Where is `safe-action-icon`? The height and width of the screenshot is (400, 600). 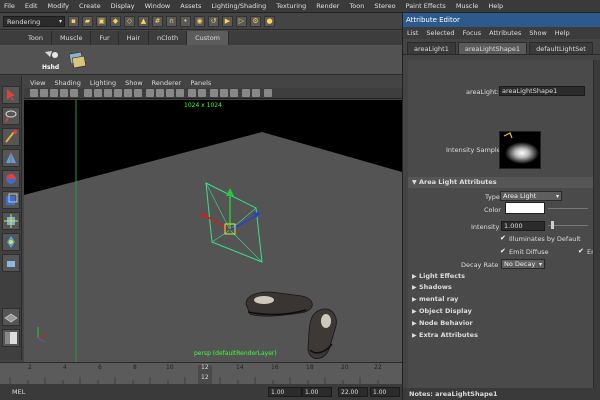 safe-action-icon is located at coordinates (128, 93).